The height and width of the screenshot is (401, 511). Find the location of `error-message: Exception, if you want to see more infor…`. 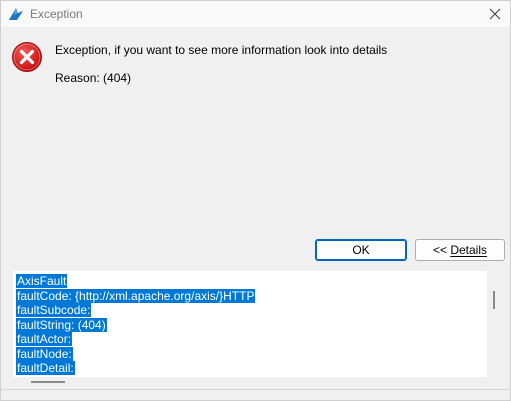

error-message: Exception, if you want to see more infor… is located at coordinates (221, 50).